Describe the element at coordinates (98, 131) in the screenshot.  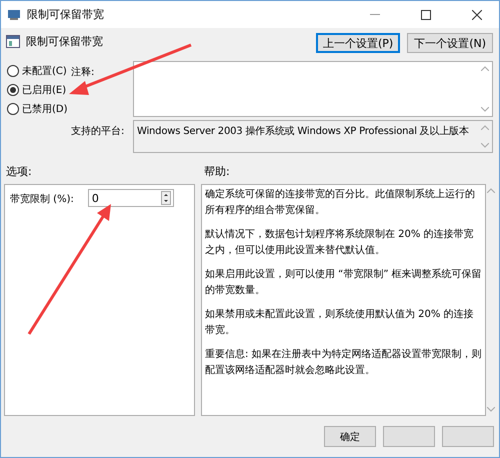
I see `platform-label: 支持的平台:` at that location.